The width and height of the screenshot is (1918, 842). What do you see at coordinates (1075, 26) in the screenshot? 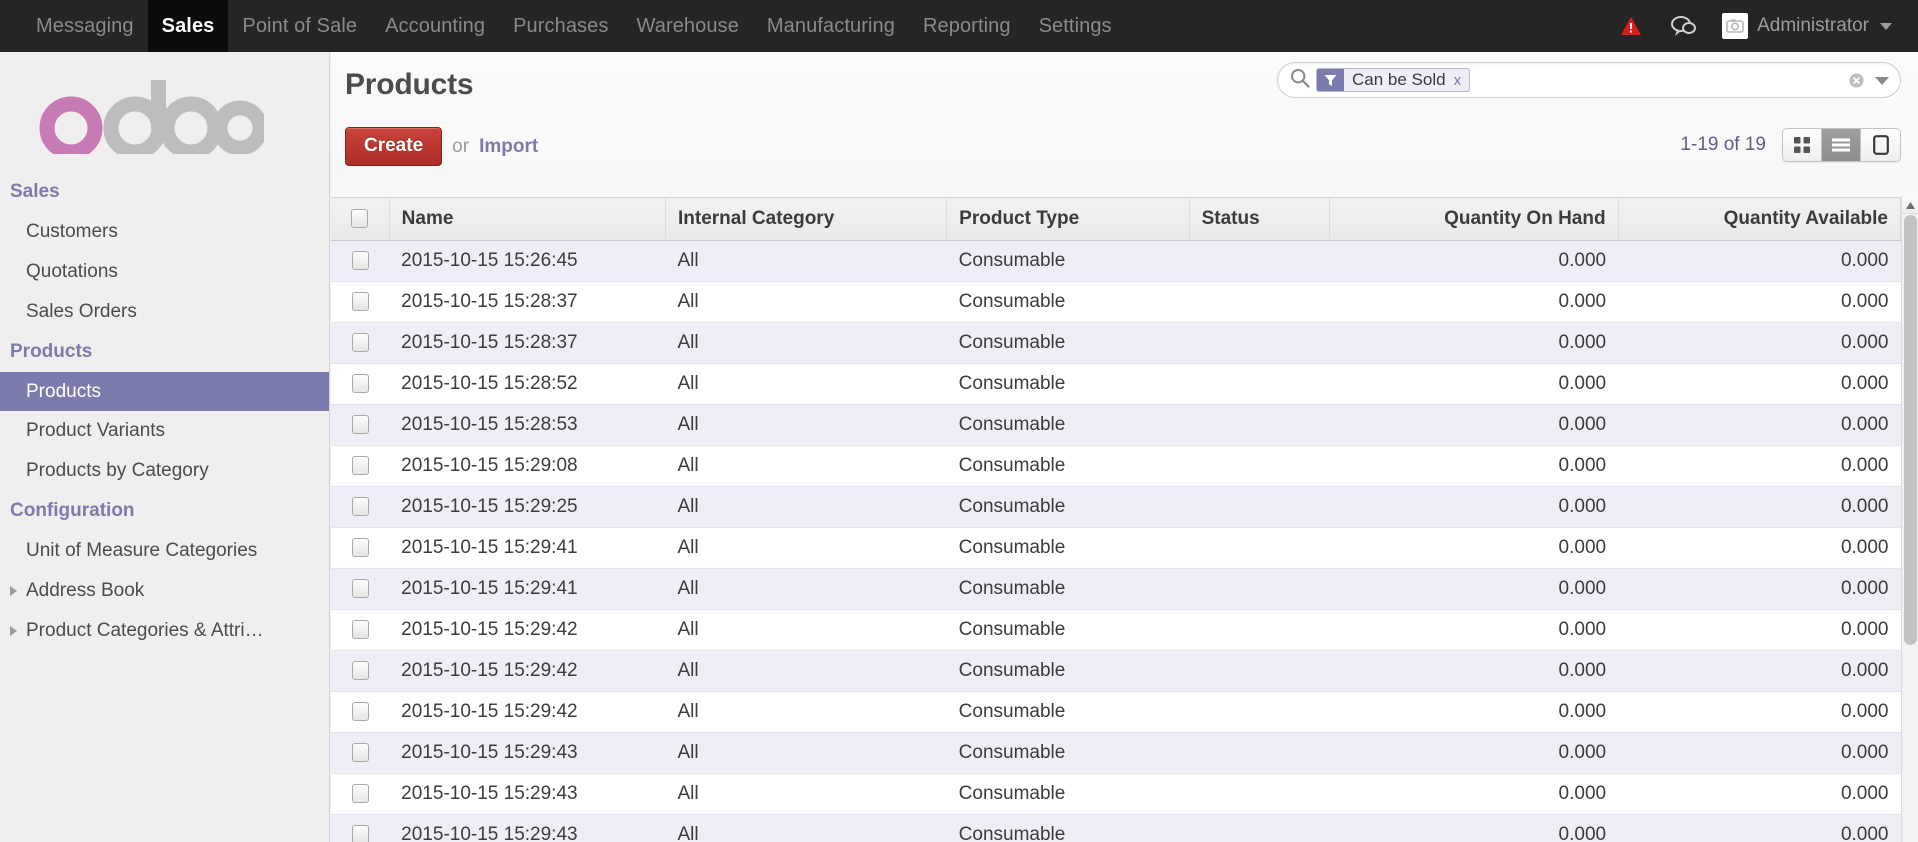
I see `nav-item-settings: Settings` at bounding box center [1075, 26].